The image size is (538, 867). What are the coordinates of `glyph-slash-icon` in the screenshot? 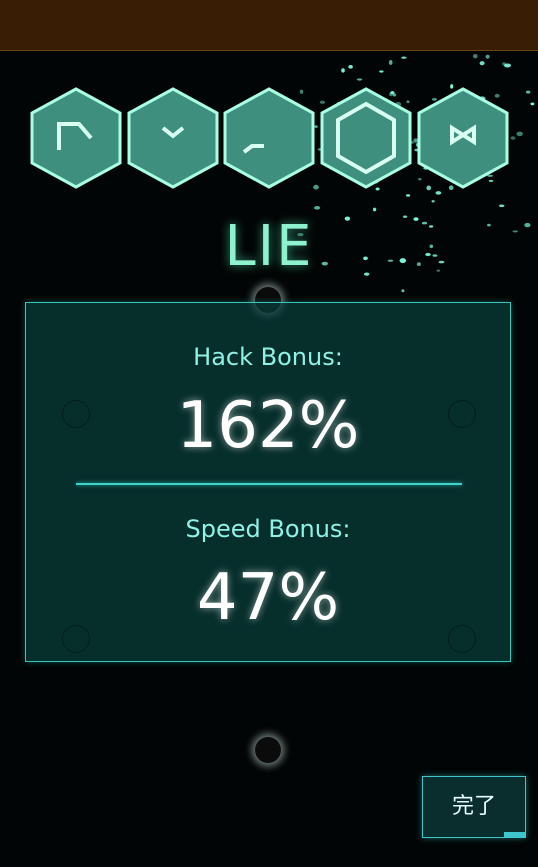 It's located at (269, 138).